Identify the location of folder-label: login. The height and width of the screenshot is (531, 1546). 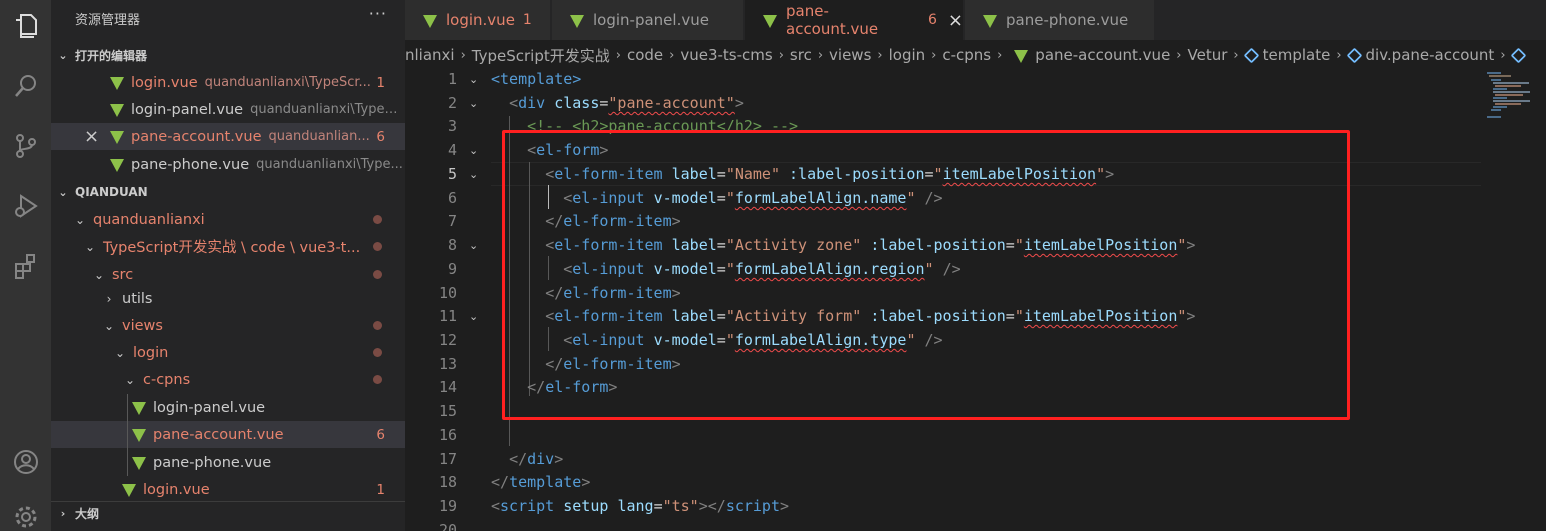
(151, 352).